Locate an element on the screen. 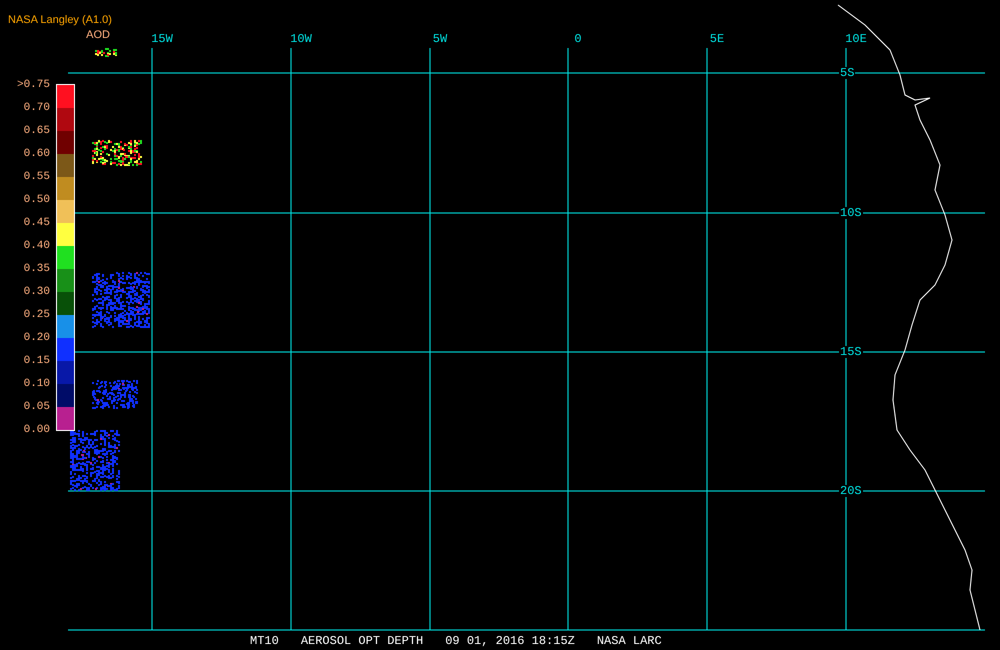 Image resolution: width=1000 pixels, height=650 pixels. legend-label: 0.50 is located at coordinates (37, 201).